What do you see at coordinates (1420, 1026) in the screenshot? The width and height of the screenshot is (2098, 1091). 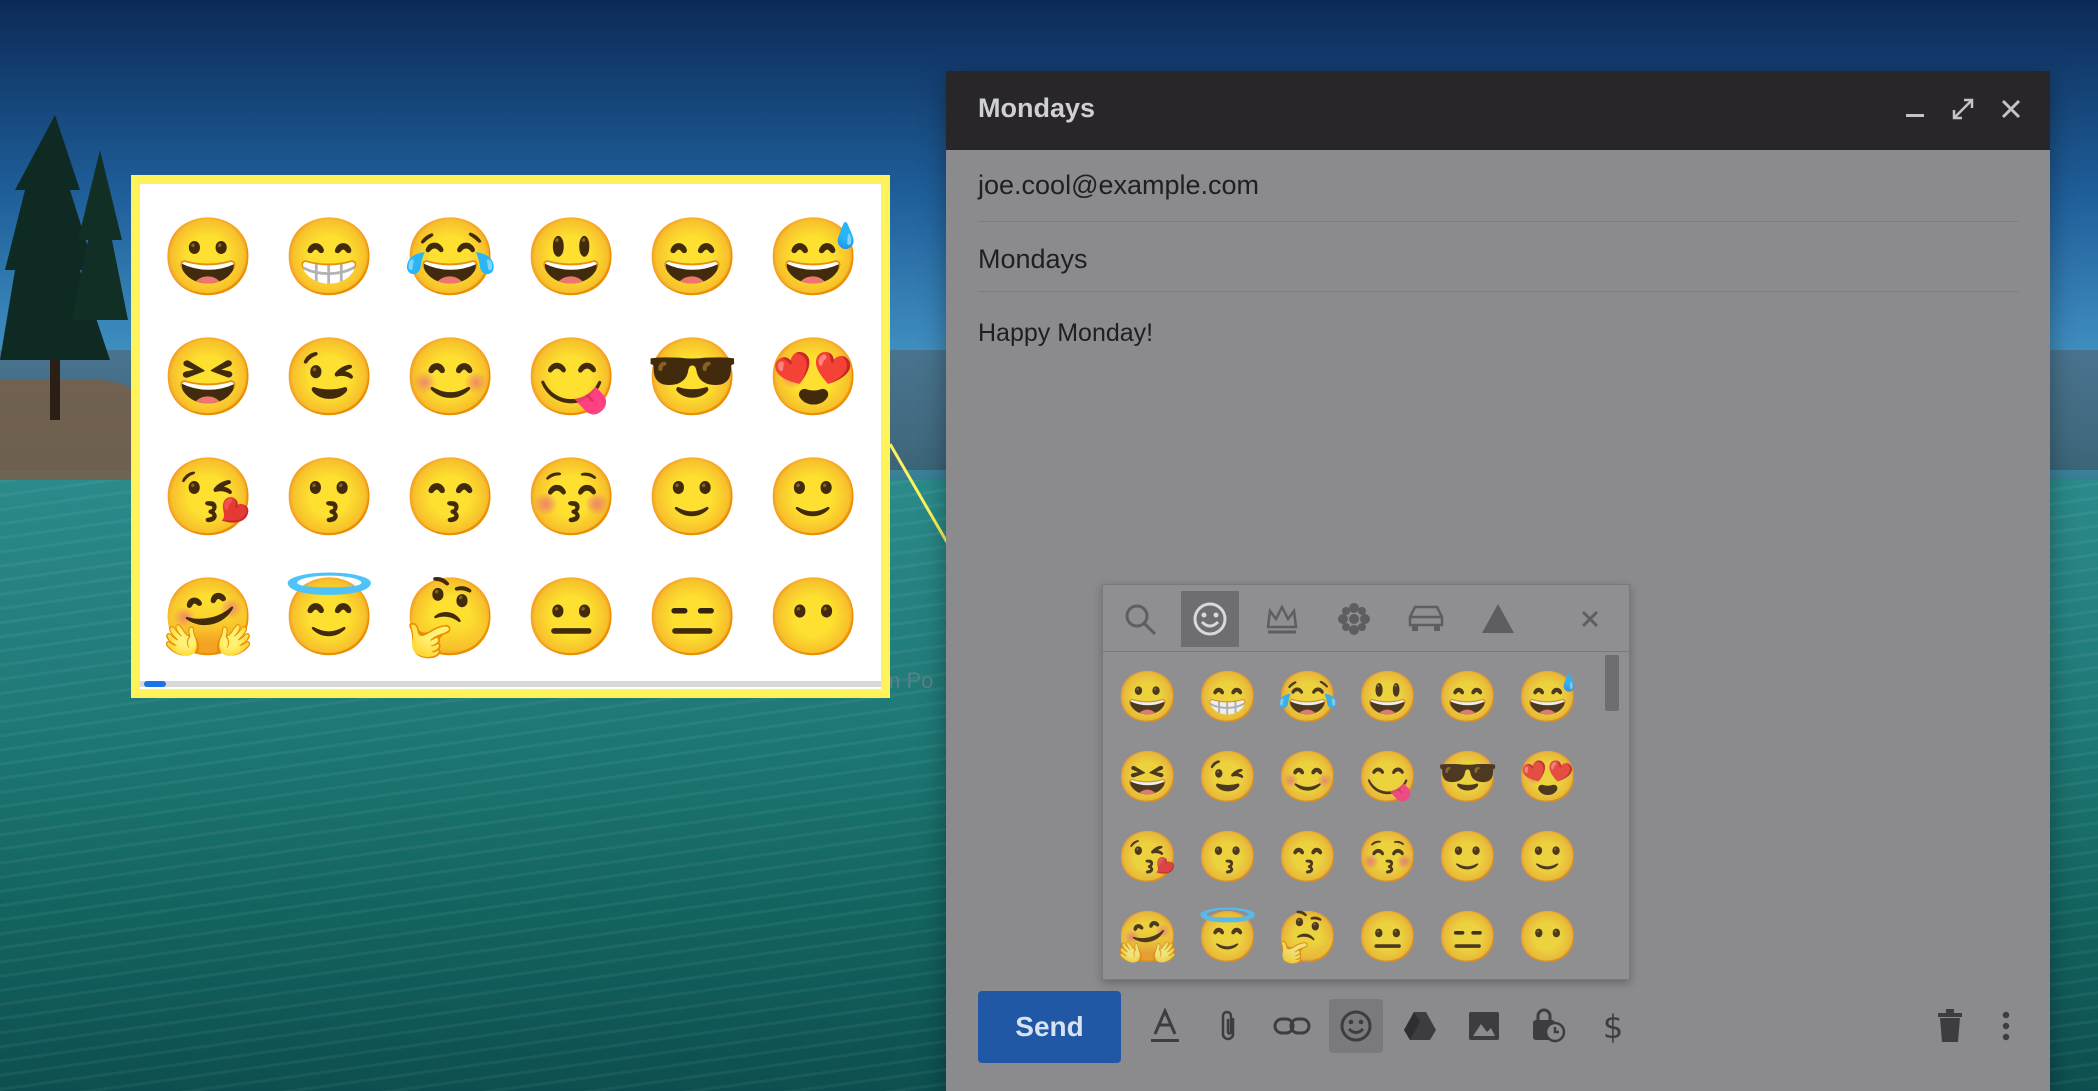 I see `drive-icon` at bounding box center [1420, 1026].